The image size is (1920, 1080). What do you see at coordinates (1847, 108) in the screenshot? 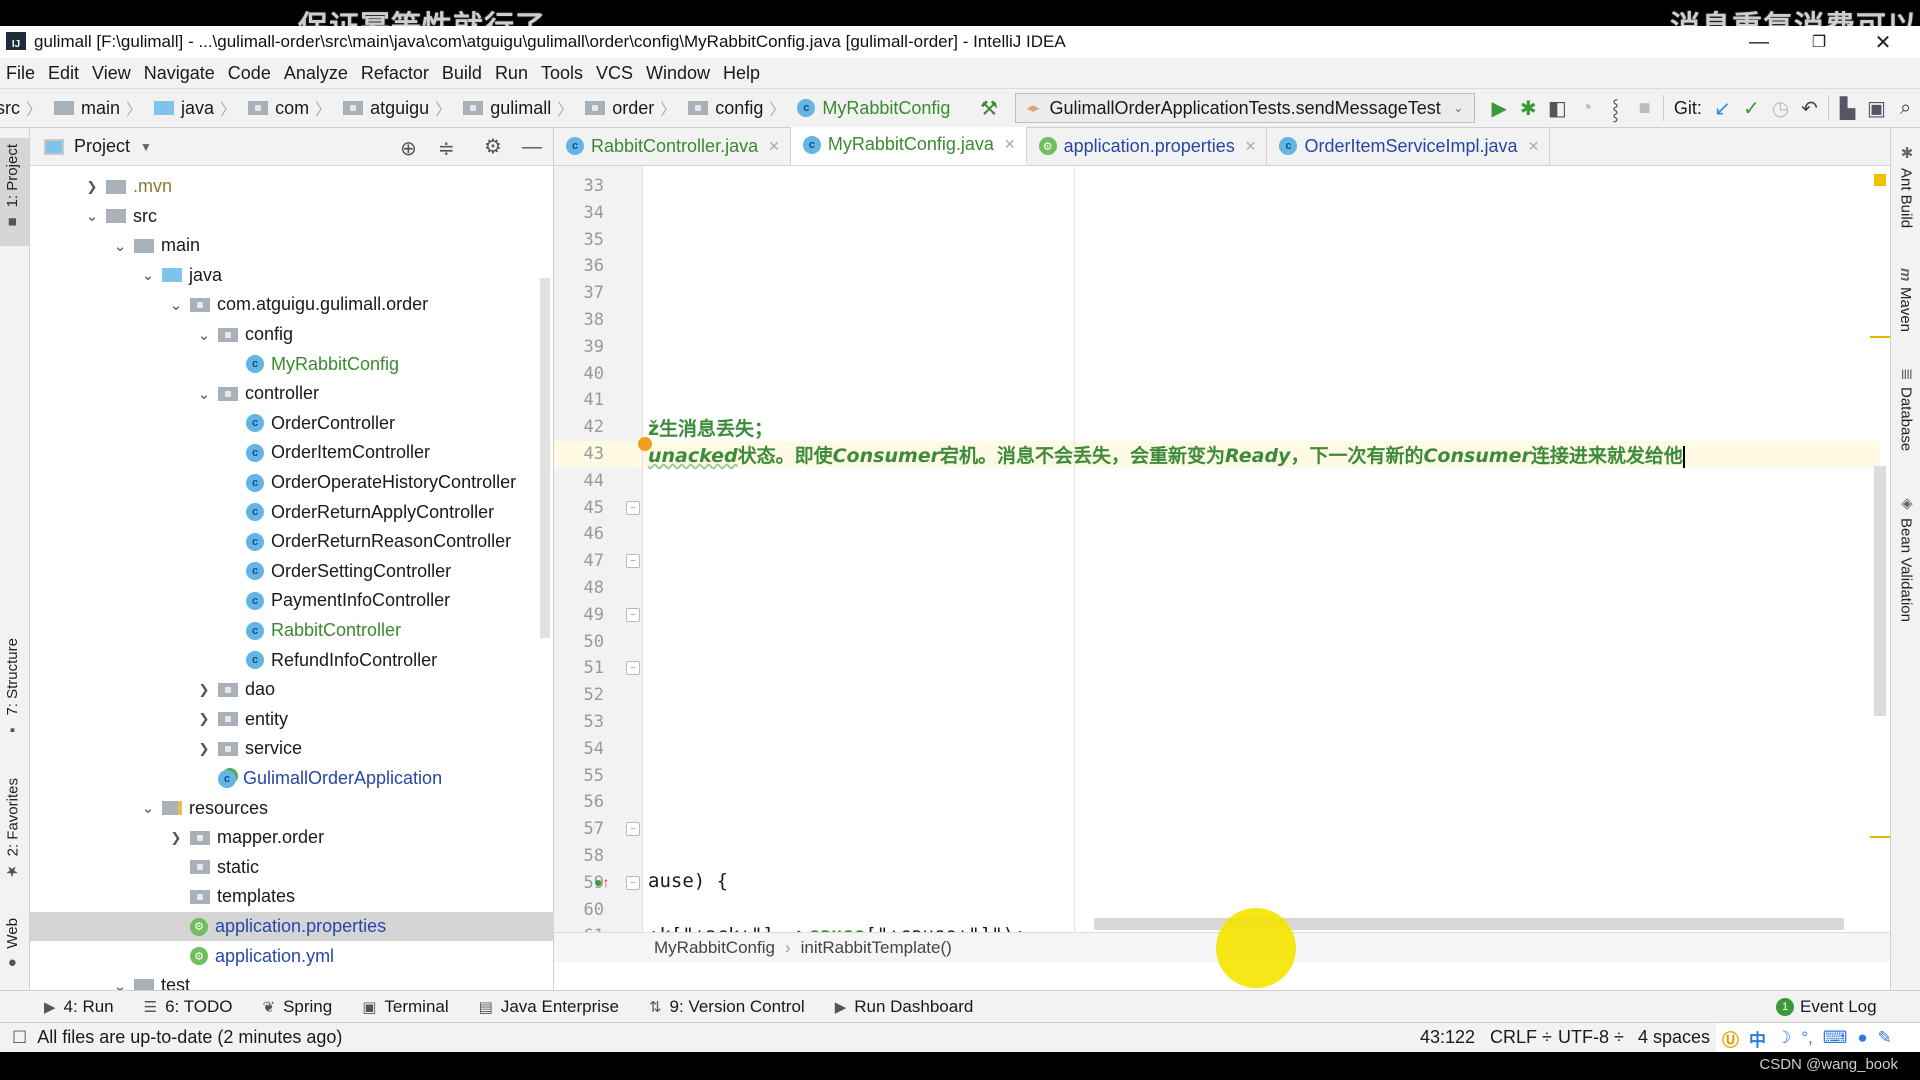
I see `project-structure-icon: ▙` at bounding box center [1847, 108].